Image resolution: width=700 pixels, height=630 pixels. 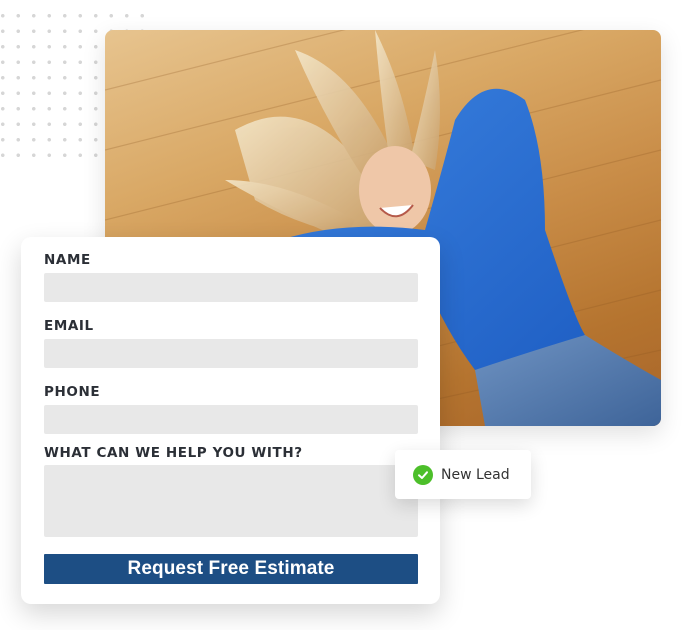 What do you see at coordinates (475, 474) in the screenshot?
I see `notification-text: New Lead` at bounding box center [475, 474].